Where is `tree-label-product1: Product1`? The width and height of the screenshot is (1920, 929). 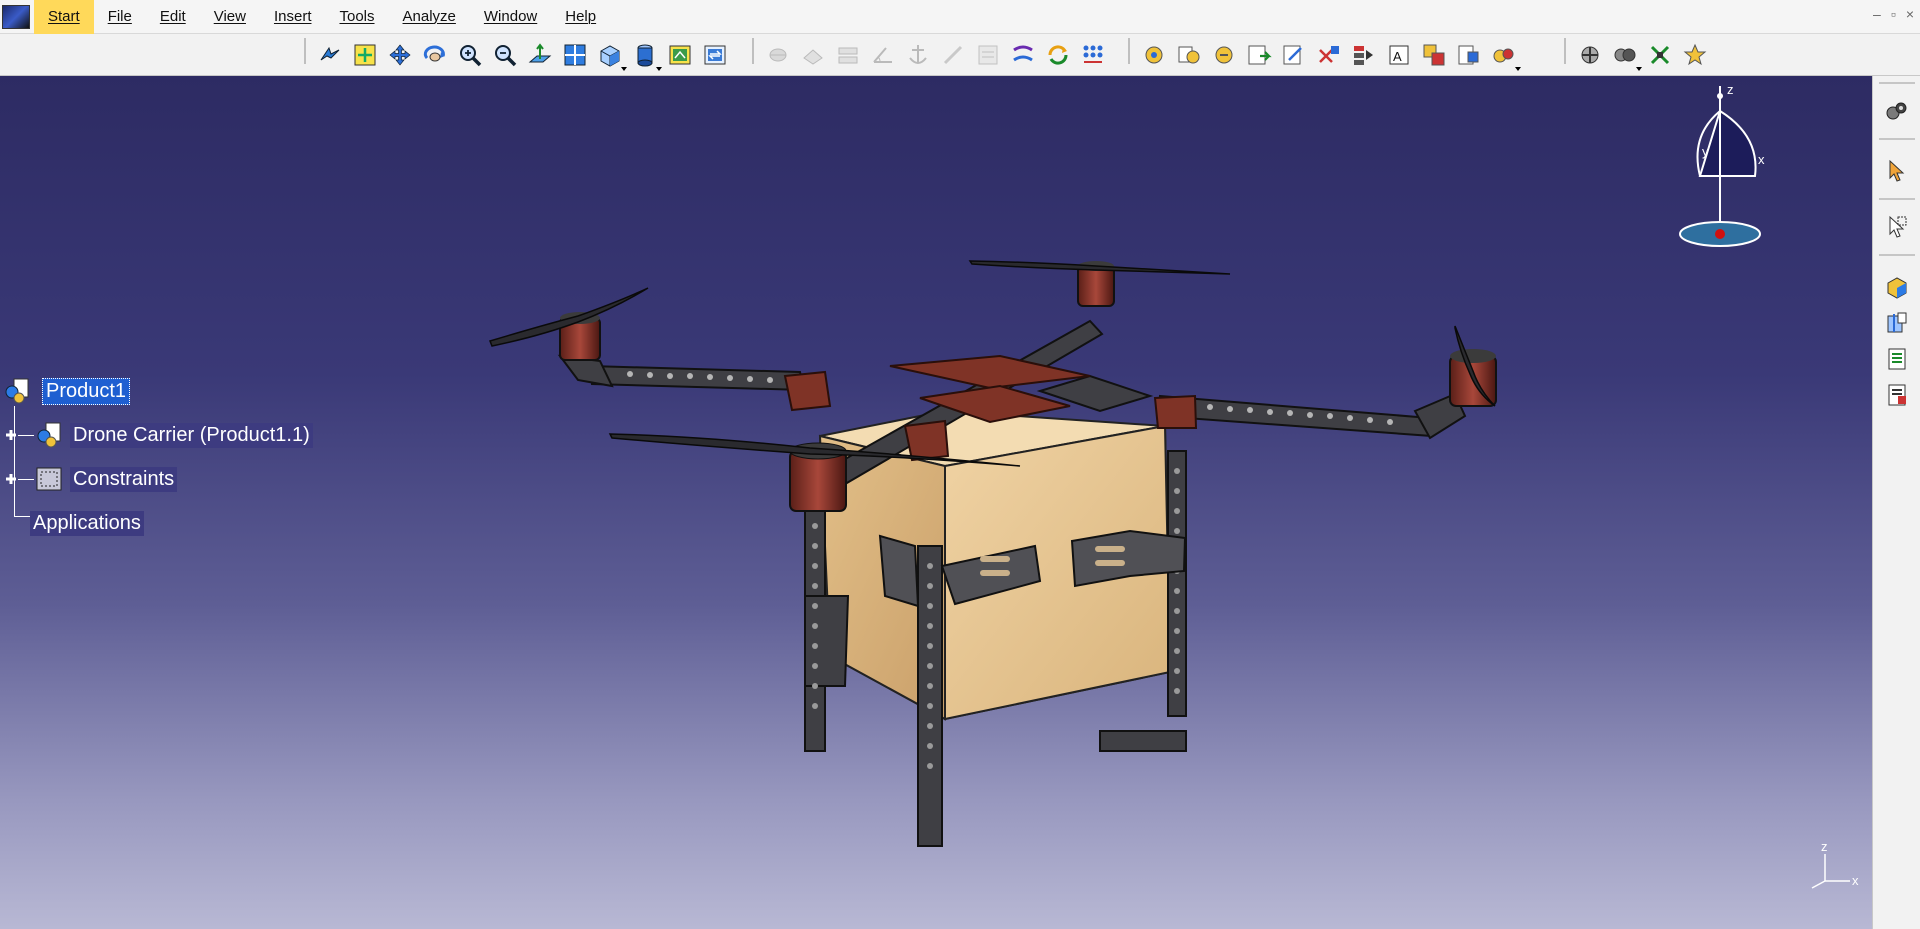 tree-label-product1: Product1 is located at coordinates (86, 391).